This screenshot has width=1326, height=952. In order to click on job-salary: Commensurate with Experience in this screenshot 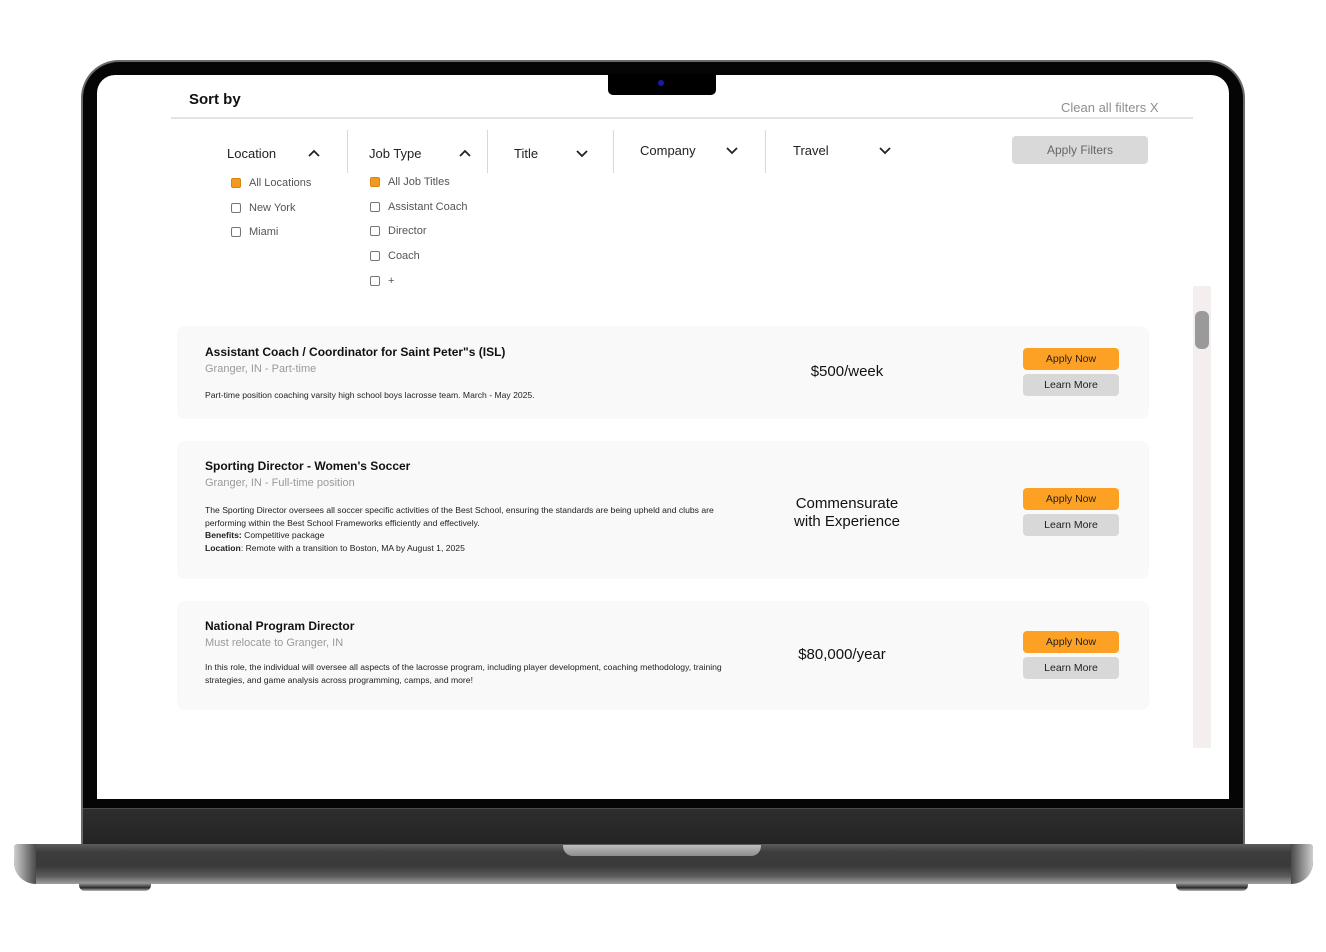, I will do `click(847, 513)`.